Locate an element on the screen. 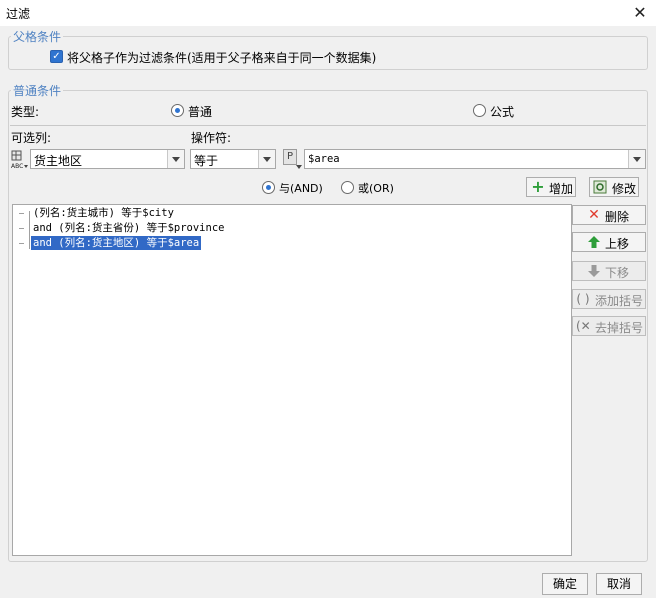  radio-or is located at coordinates (347, 187).